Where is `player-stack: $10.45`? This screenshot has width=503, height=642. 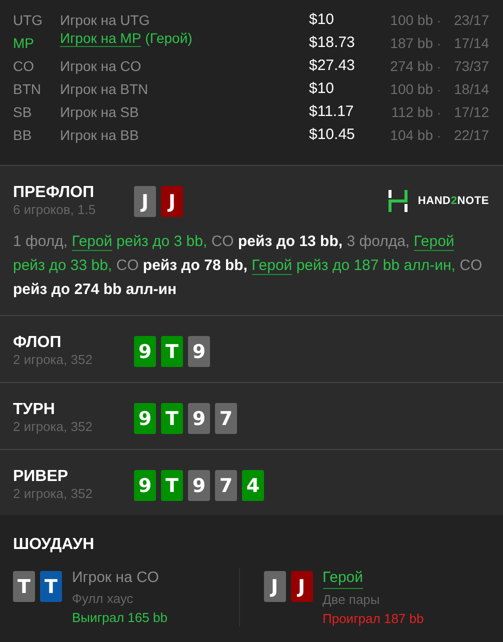
player-stack: $10.45 is located at coordinates (332, 134).